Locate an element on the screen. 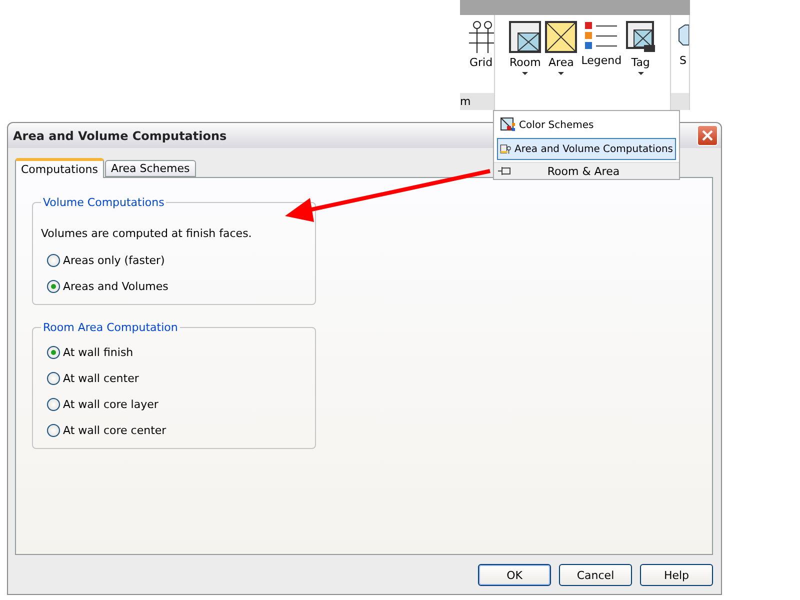 The width and height of the screenshot is (800, 600). radio-label: At wall center is located at coordinates (101, 378).